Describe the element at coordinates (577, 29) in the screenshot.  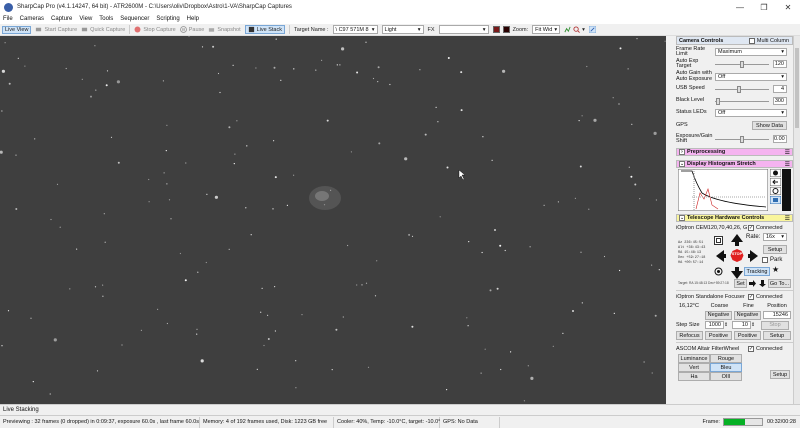
I see `magnifier-icon` at that location.